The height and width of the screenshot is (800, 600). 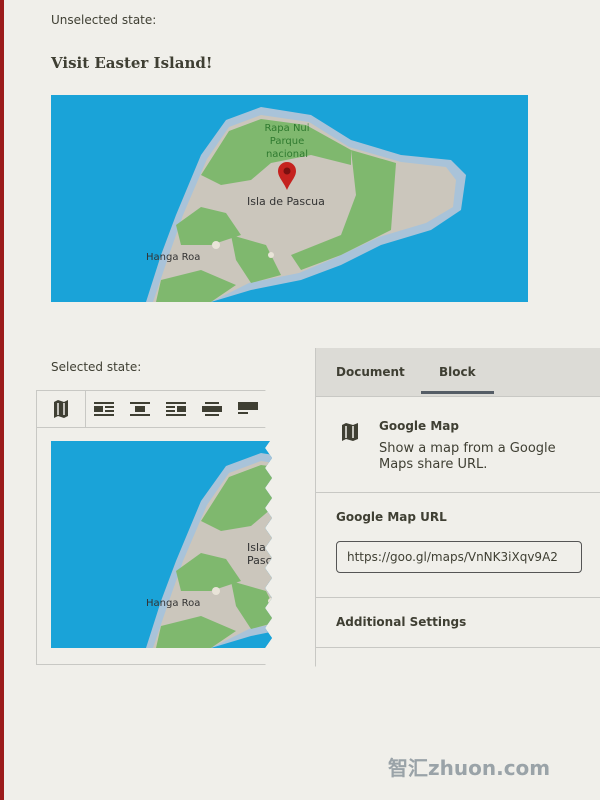 I want to click on park-line: Parque, so click(x=287, y=141).